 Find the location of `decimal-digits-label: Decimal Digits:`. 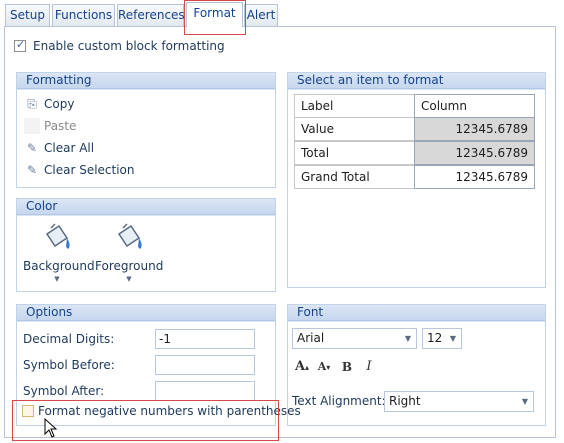

decimal-digits-label: Decimal Digits: is located at coordinates (69, 339).